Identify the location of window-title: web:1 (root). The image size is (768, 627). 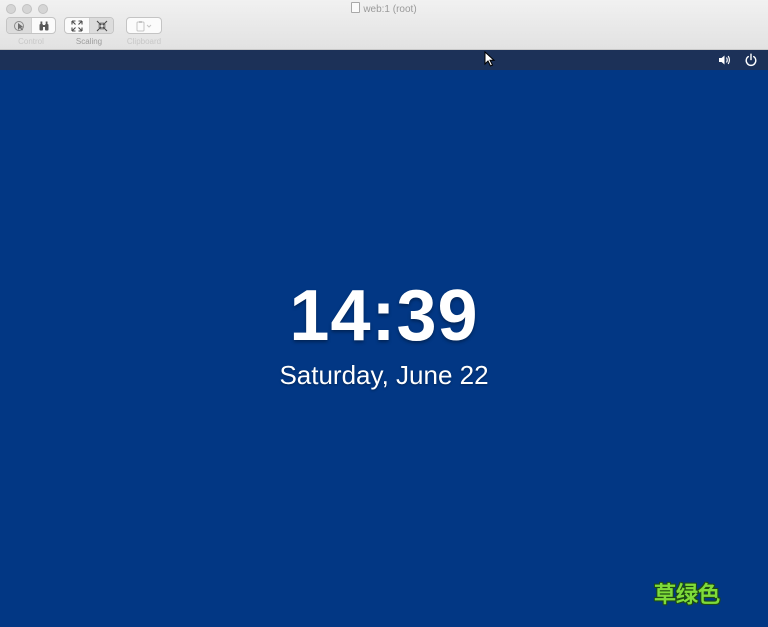
(384, 9).